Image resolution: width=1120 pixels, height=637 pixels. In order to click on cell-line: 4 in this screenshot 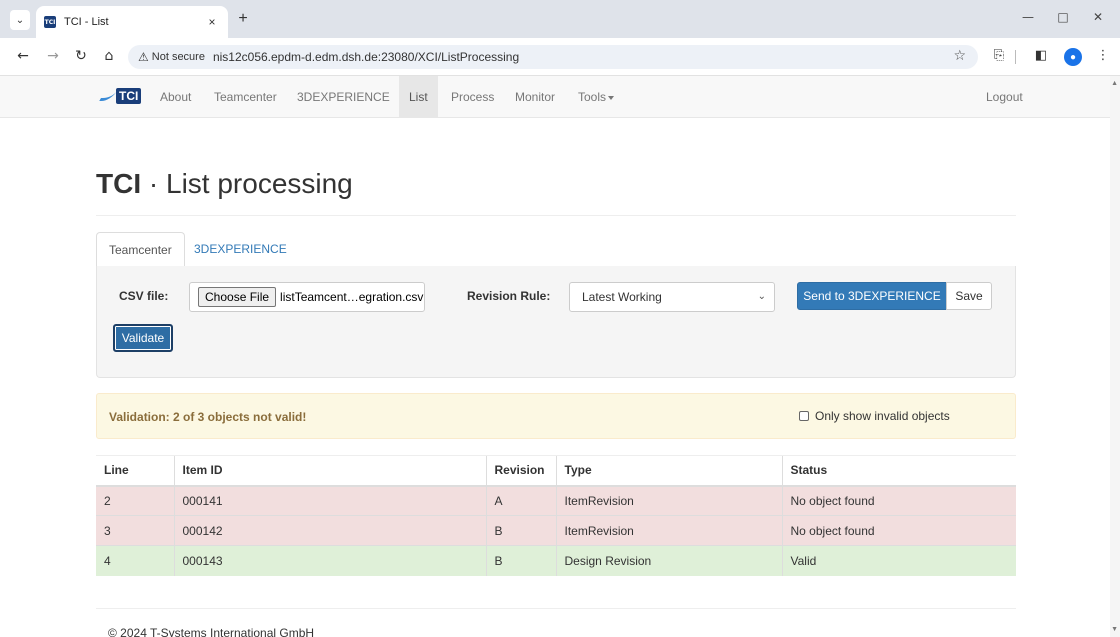, I will do `click(135, 560)`.